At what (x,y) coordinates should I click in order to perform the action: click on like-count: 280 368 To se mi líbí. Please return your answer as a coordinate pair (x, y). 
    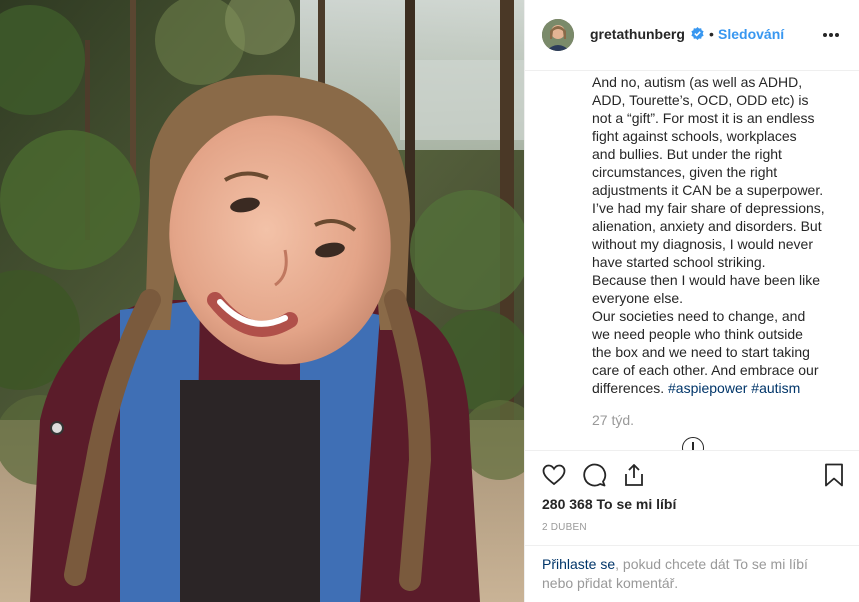
    Looking at the image, I should click on (609, 504).